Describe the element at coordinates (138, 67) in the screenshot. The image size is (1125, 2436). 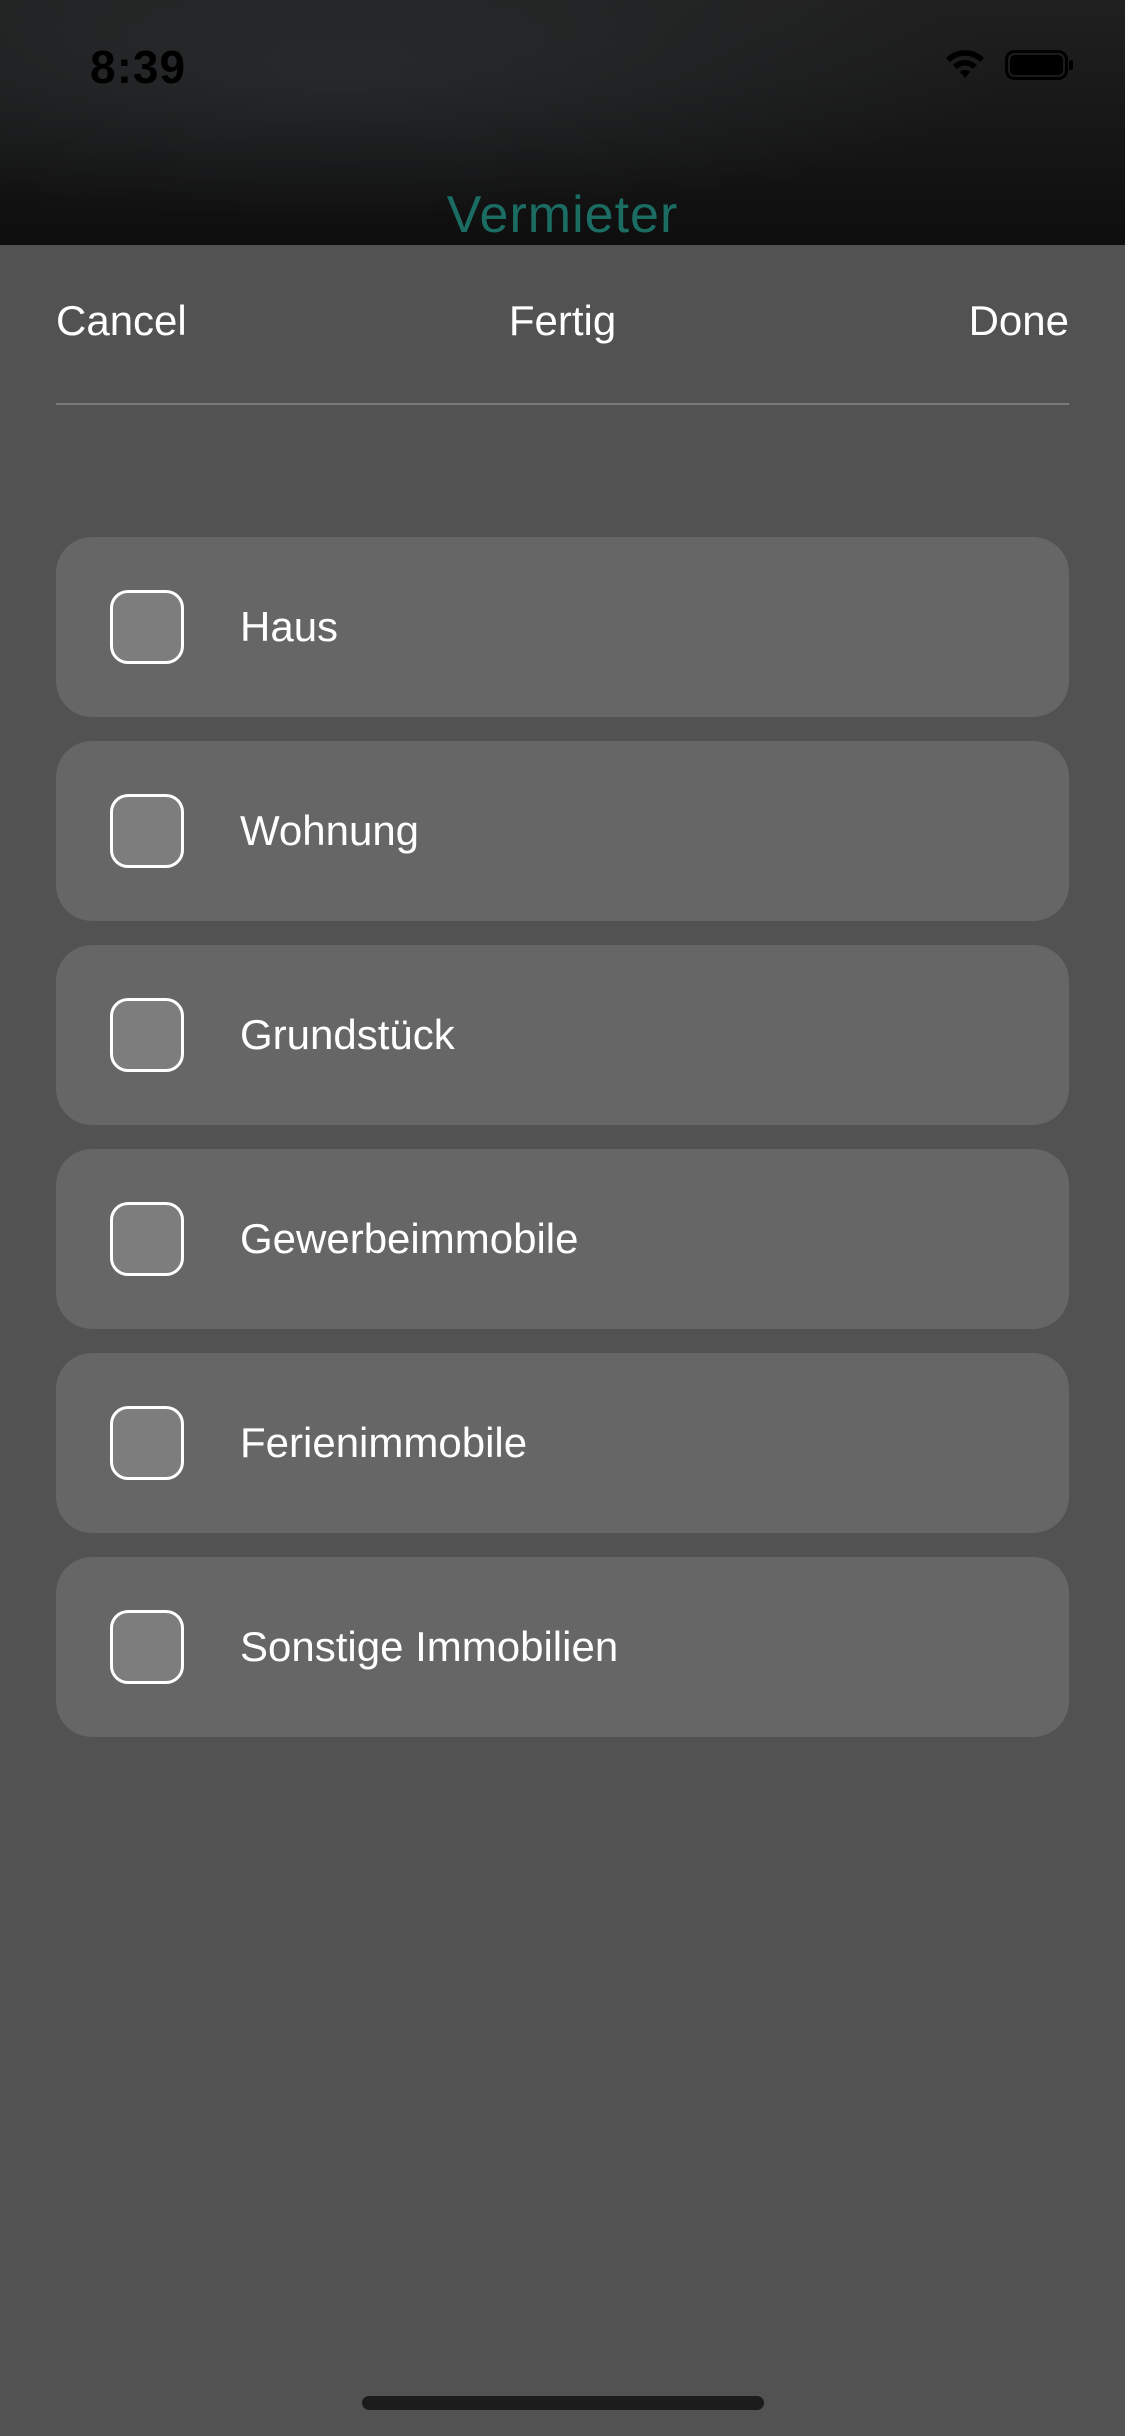
I see `status-time: 8:39` at that location.